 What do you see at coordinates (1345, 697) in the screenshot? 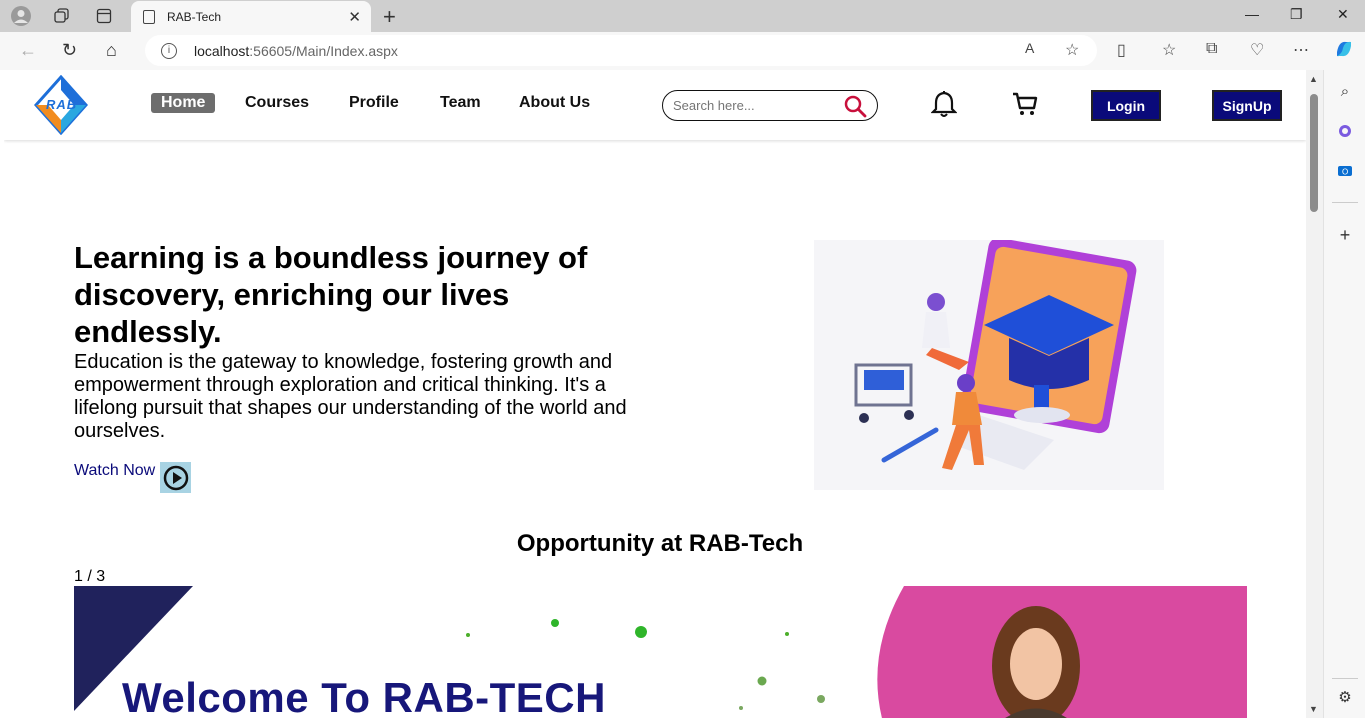
I see `settings-gear-icon: ⚙` at bounding box center [1345, 697].